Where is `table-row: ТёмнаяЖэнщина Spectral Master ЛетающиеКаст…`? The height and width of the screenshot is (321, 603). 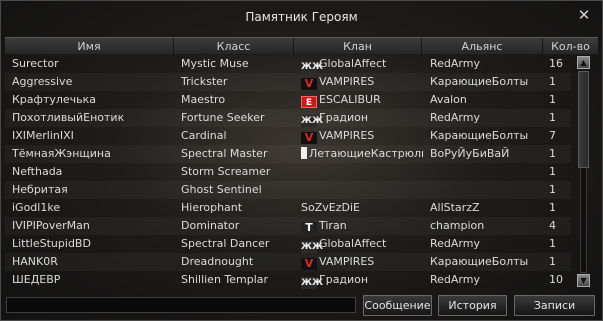
table-row: ТёмнаяЖэнщина Spectral Master ЛетающиеКаст… is located at coordinates (288, 154).